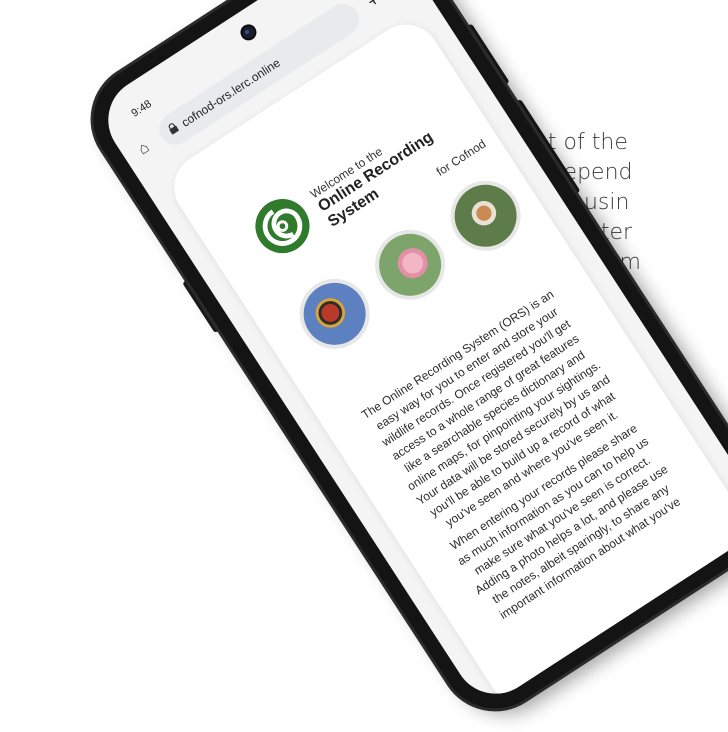  Describe the element at coordinates (144, 149) in the screenshot. I see `home-icon: ⌂` at that location.